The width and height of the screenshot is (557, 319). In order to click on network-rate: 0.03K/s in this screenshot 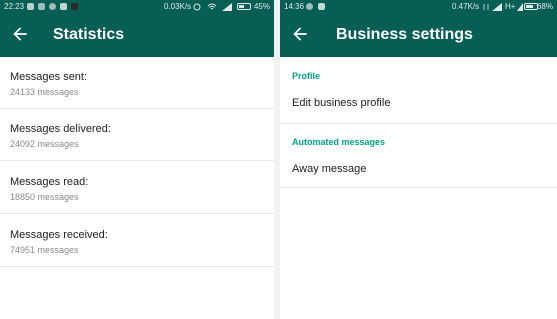, I will do `click(178, 6)`.